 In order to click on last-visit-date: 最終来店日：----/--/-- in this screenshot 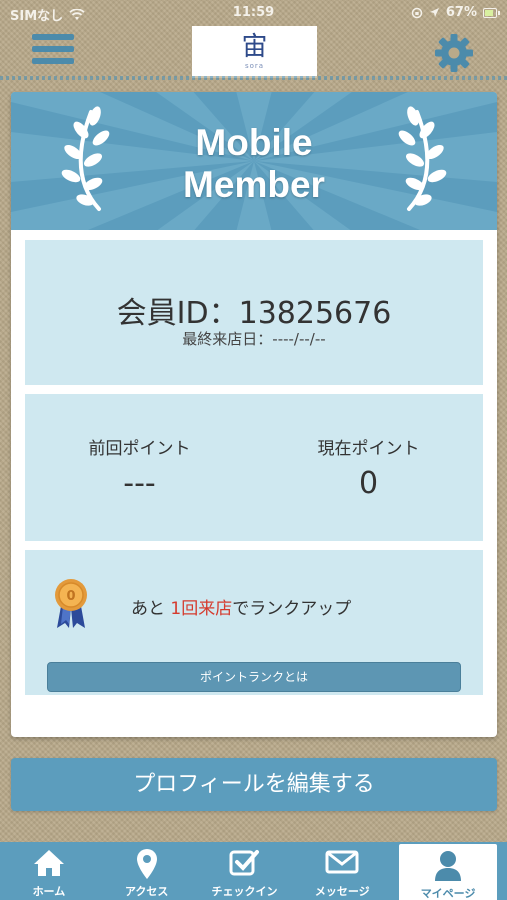, I will do `click(254, 339)`.